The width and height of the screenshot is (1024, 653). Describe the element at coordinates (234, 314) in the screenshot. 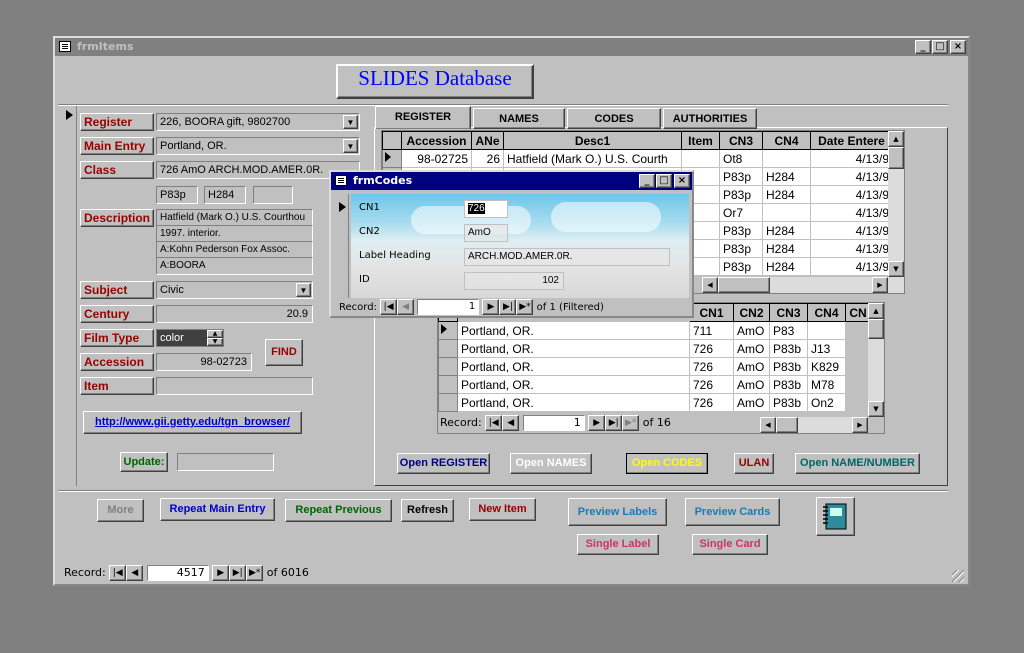

I see `century-field: 20.9` at that location.